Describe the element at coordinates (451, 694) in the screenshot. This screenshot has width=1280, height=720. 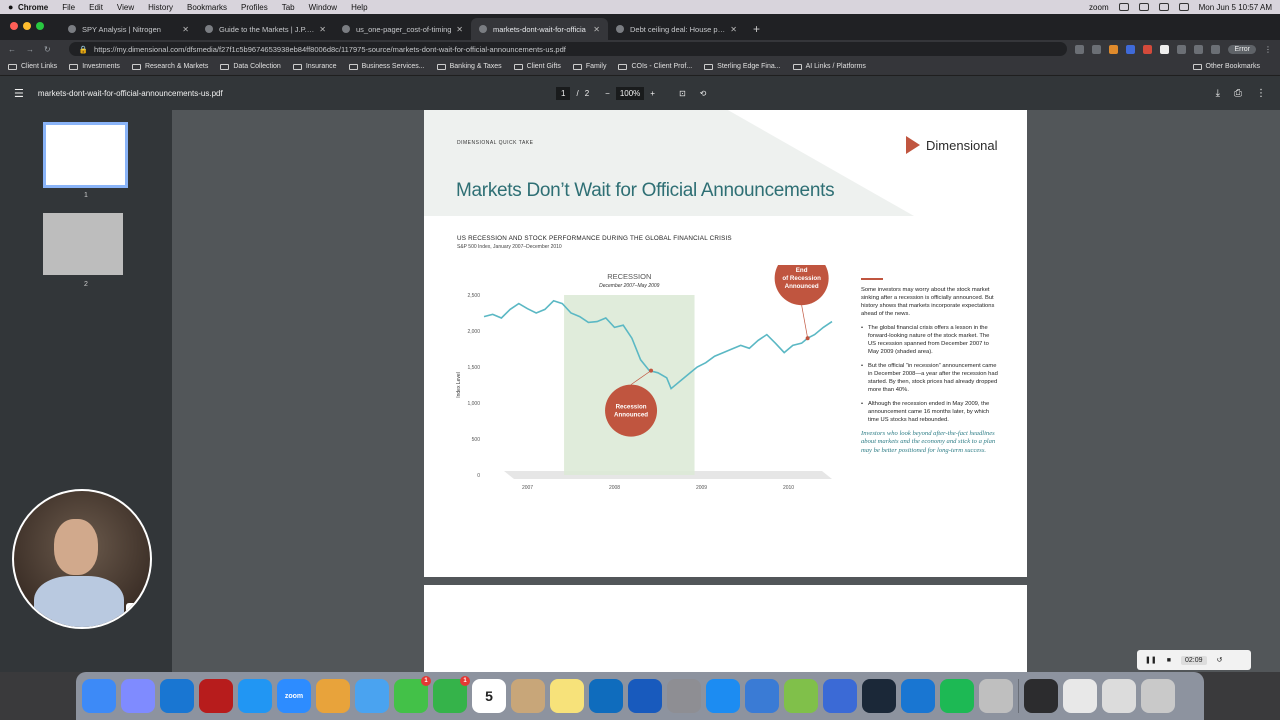
I see `dock-facetime-icon: 1` at that location.